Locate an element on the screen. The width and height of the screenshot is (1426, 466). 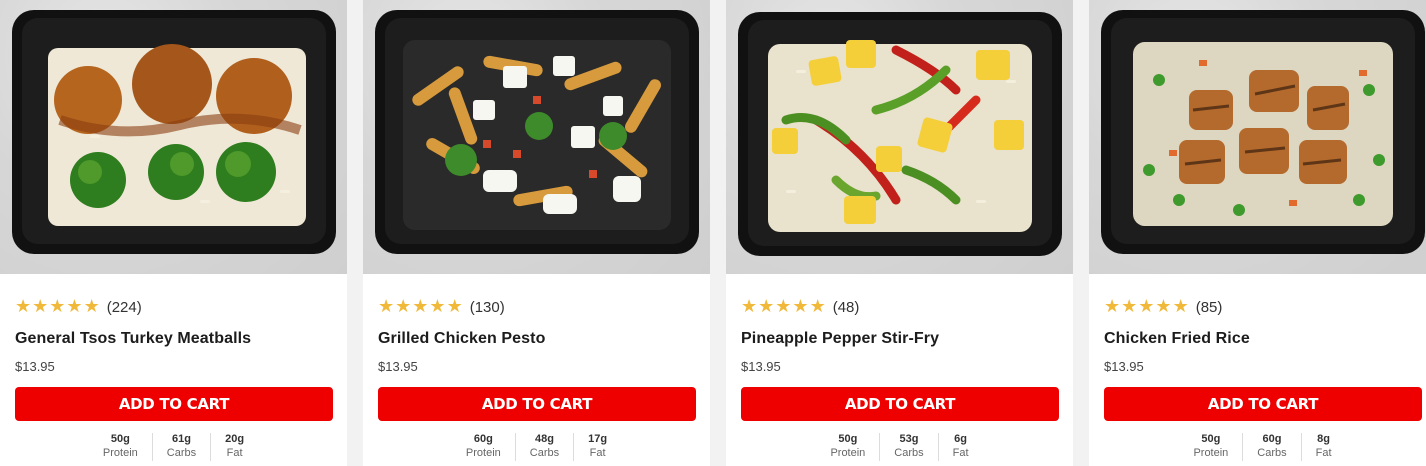
rating: ★ ★ ★ ★ ★ (224) is located at coordinates (173, 307).